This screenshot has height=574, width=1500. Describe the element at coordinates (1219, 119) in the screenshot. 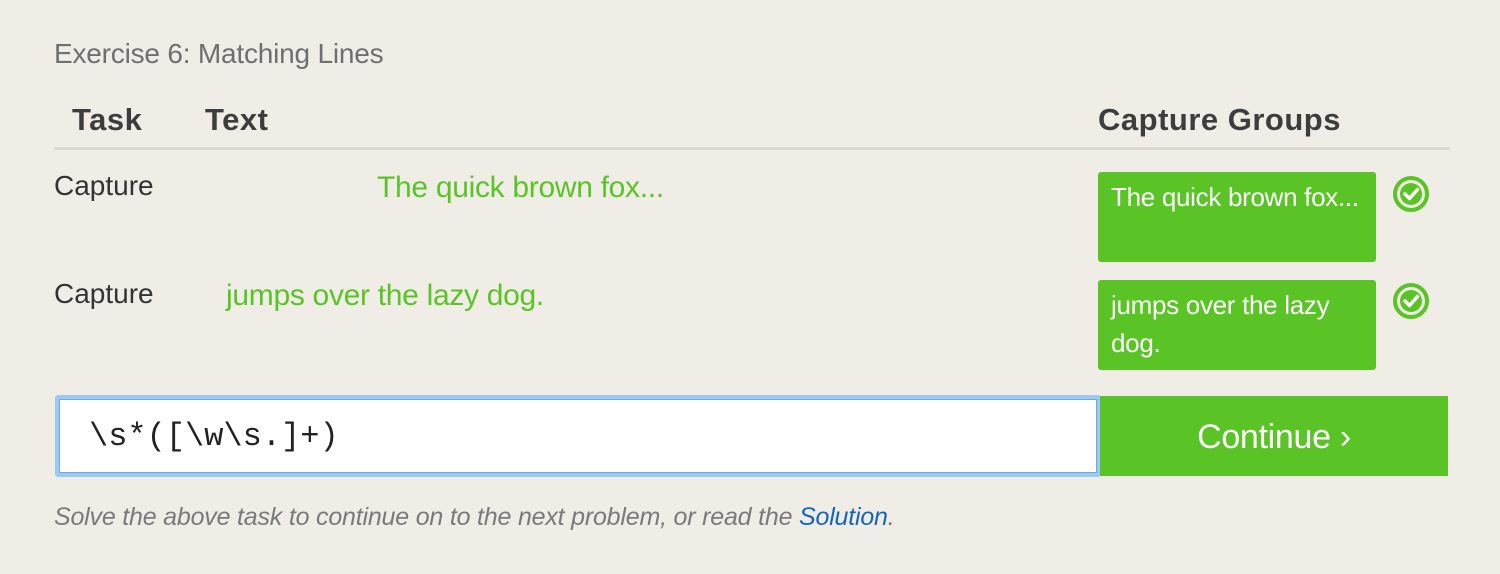

I see `capture-groups-column-header: Capture Groups` at that location.